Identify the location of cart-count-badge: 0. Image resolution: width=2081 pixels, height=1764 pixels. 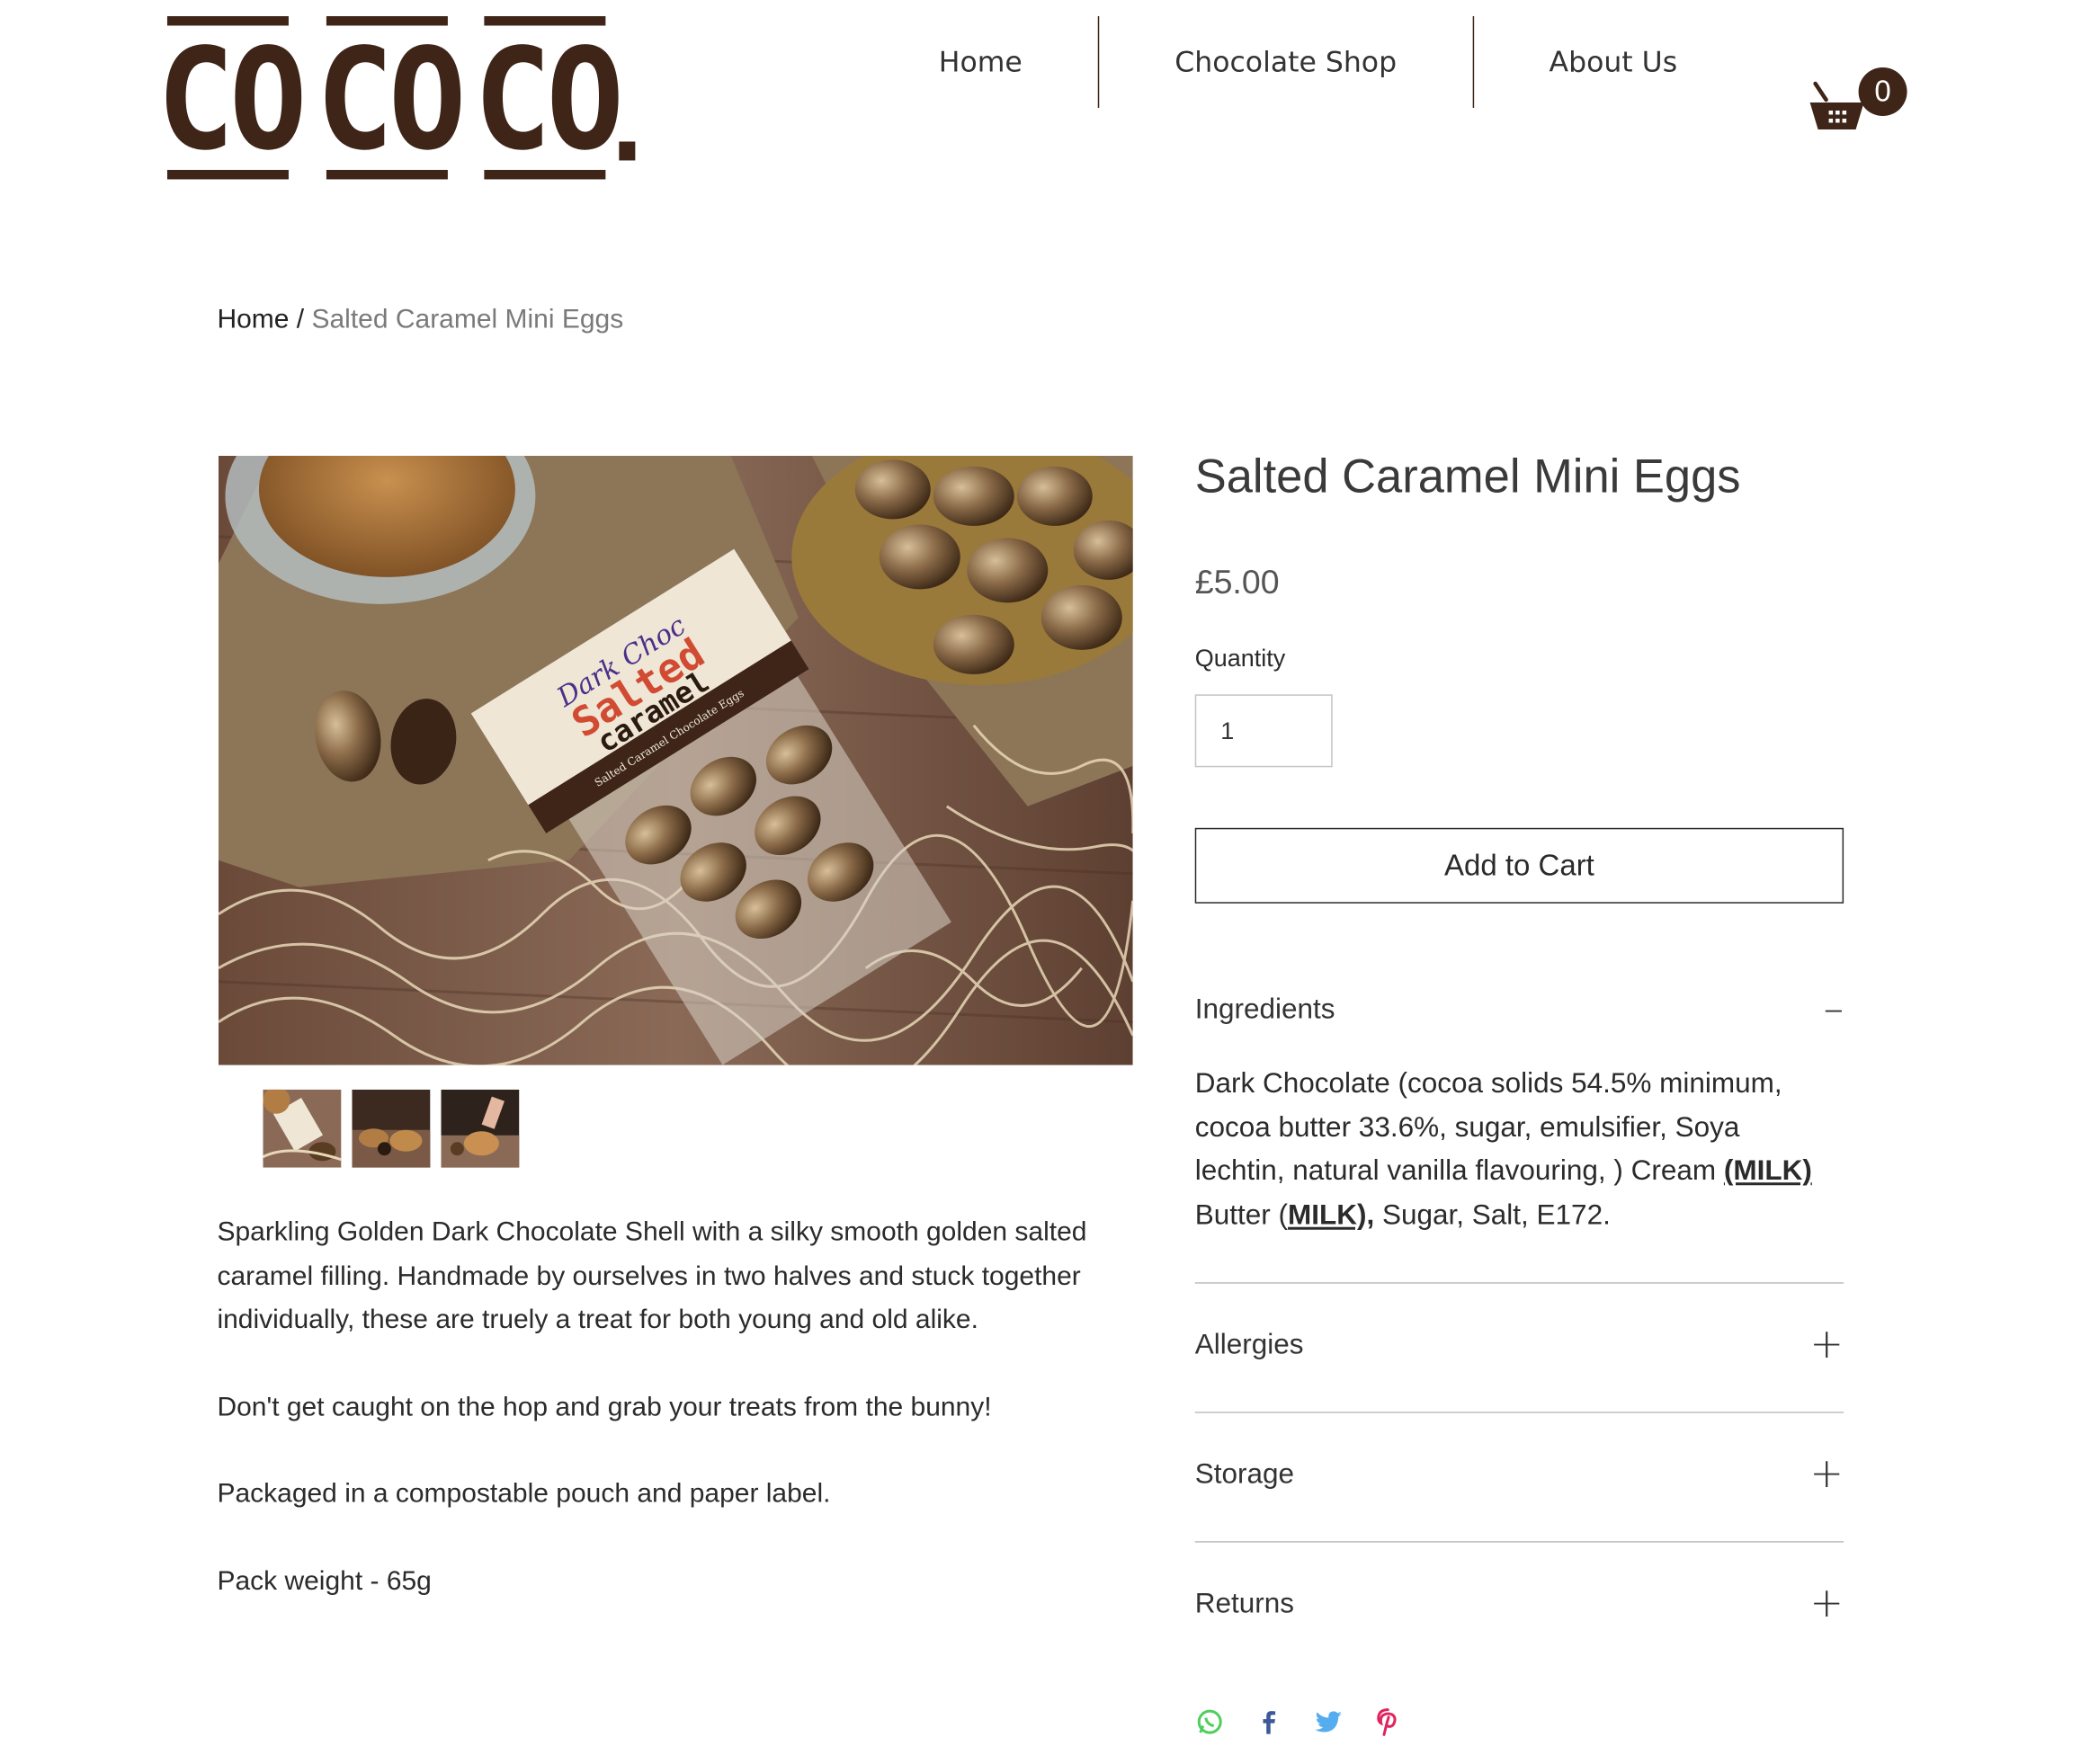
(1882, 91).